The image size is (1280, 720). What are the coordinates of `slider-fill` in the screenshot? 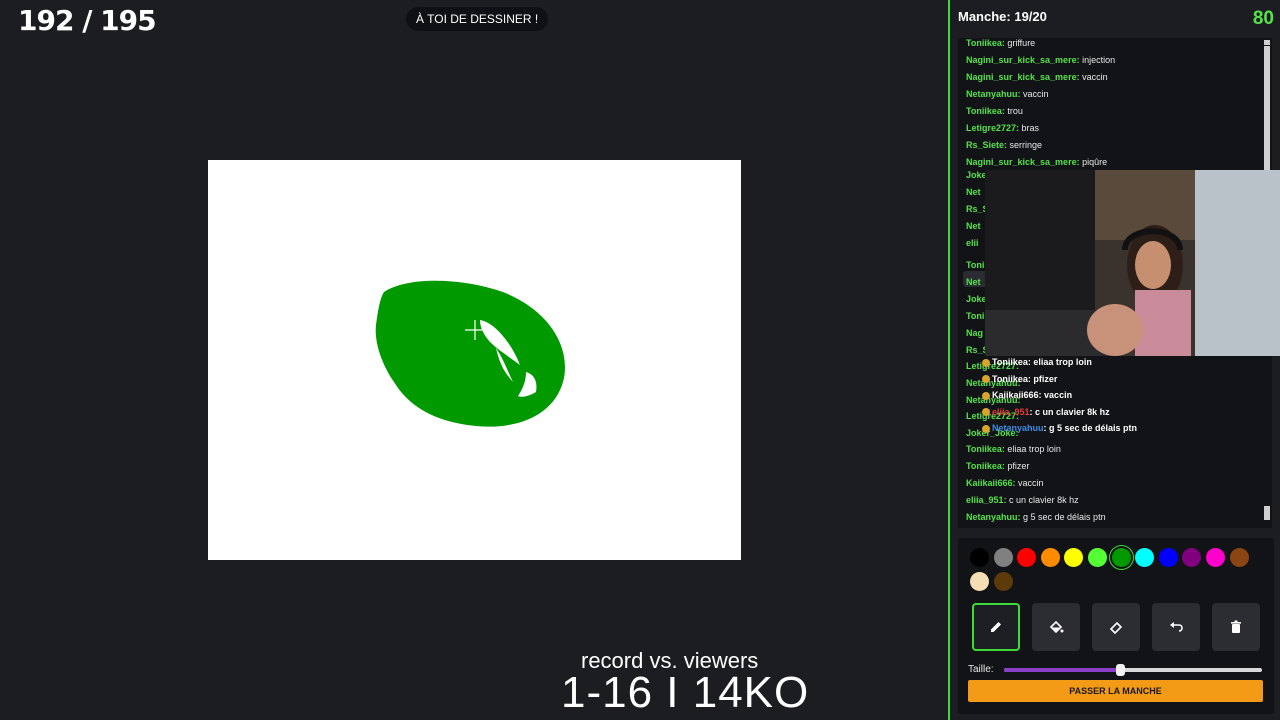 It's located at (1062, 670).